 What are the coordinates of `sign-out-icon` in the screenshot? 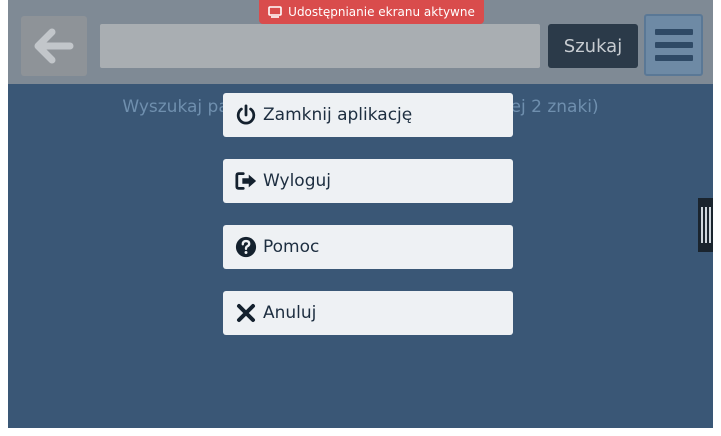 It's located at (246, 181).